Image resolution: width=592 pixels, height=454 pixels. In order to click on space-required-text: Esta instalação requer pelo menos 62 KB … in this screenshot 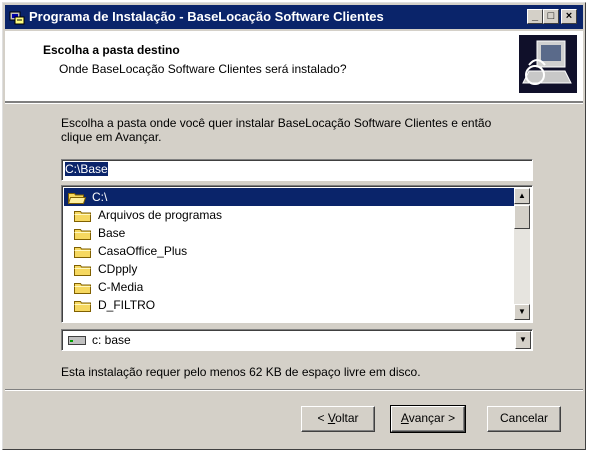, I will do `click(241, 372)`.